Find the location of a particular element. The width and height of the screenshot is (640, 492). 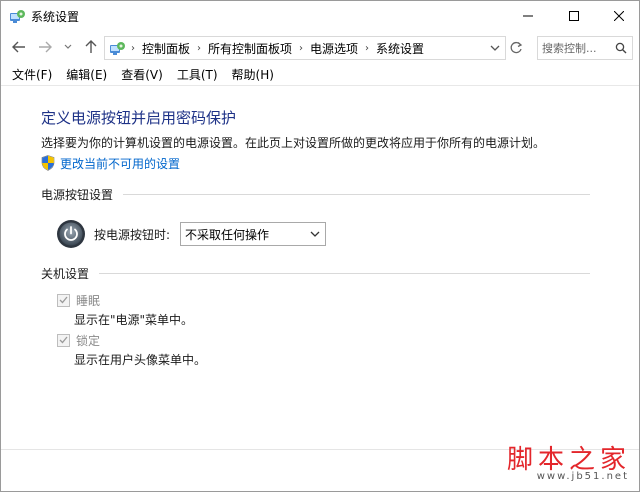

uac-shield-icon is located at coordinates (48, 163).